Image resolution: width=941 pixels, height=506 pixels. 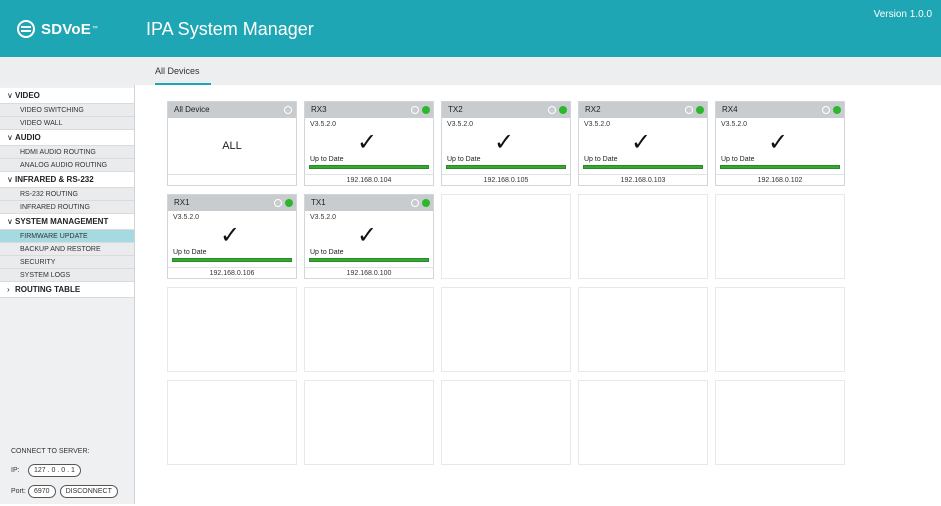 I want to click on sidebar-item-system-logs: SYSTEM LOGS, so click(x=67, y=275).